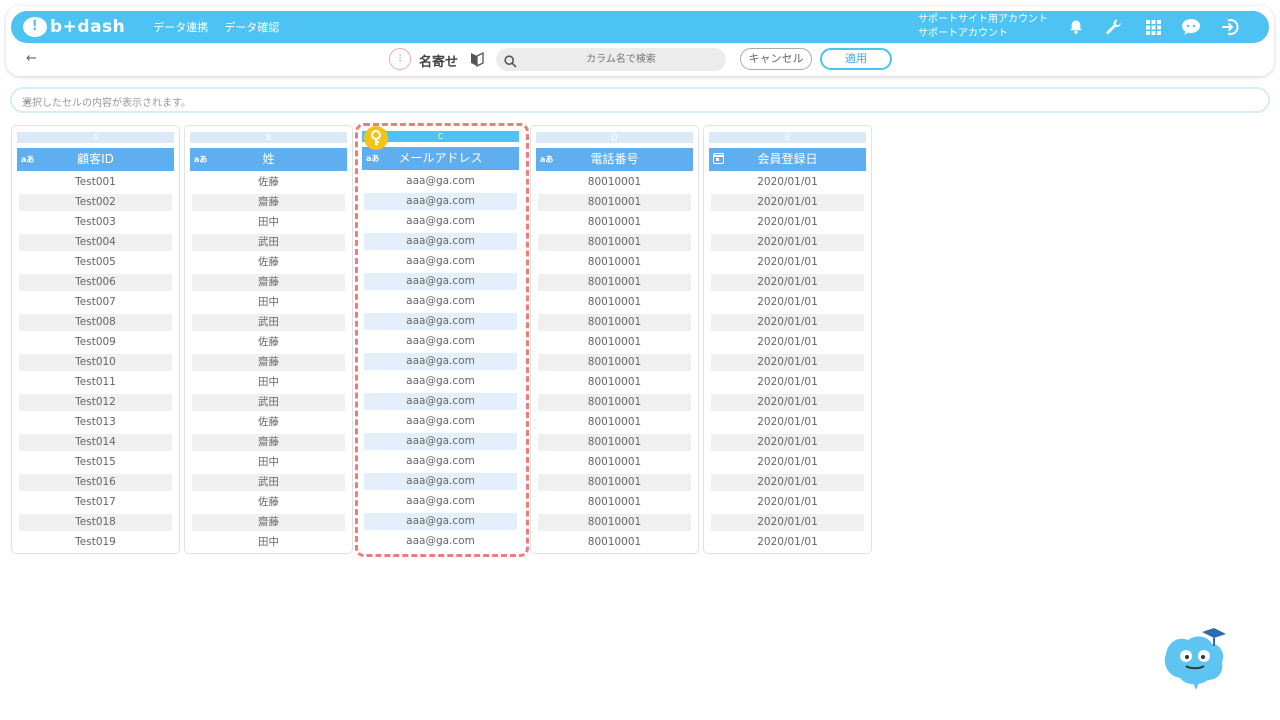  I want to click on cell-content-viewer: 選択したセルの内容が表示されます。 ⌄, so click(640, 100).